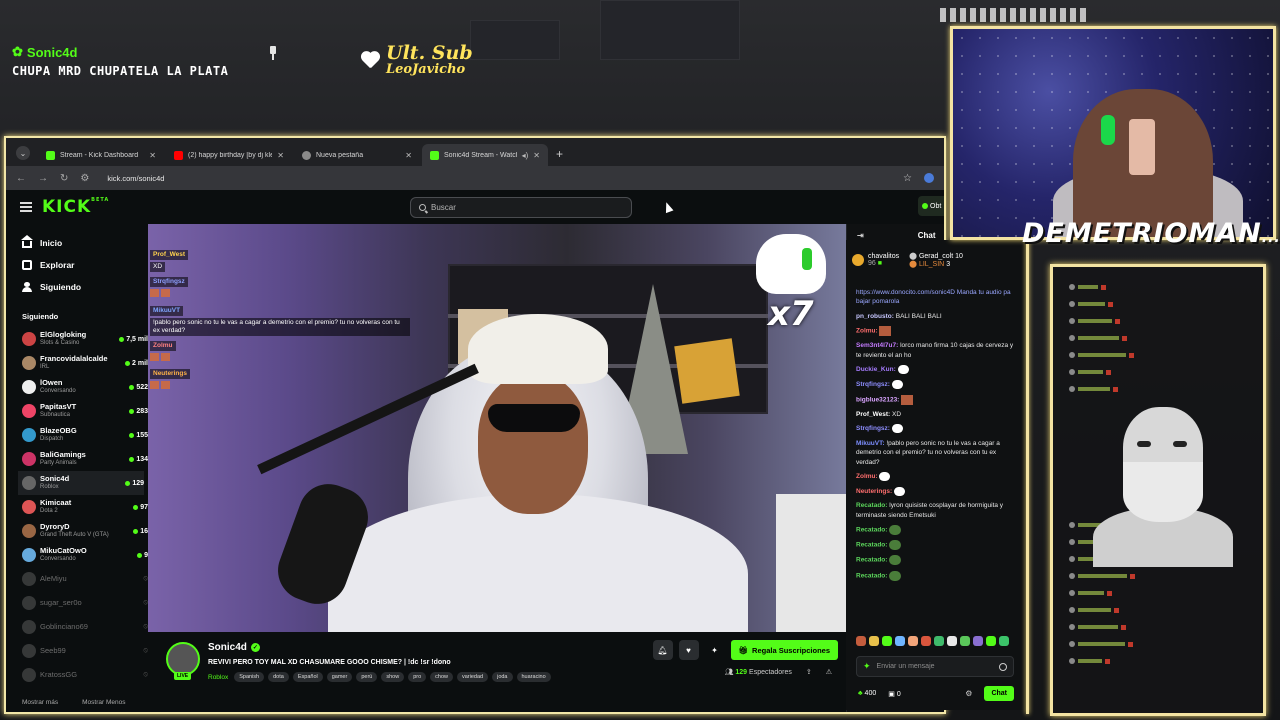 This screenshot has height=720, width=1280. I want to click on tab-new: Nueva pestaña ✕, so click(357, 155).